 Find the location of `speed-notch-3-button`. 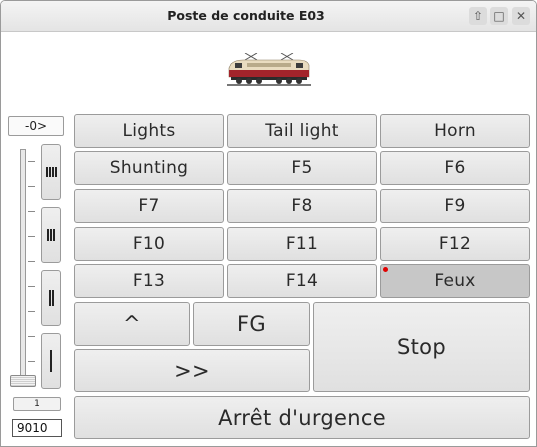

speed-notch-3-button is located at coordinates (51, 235).